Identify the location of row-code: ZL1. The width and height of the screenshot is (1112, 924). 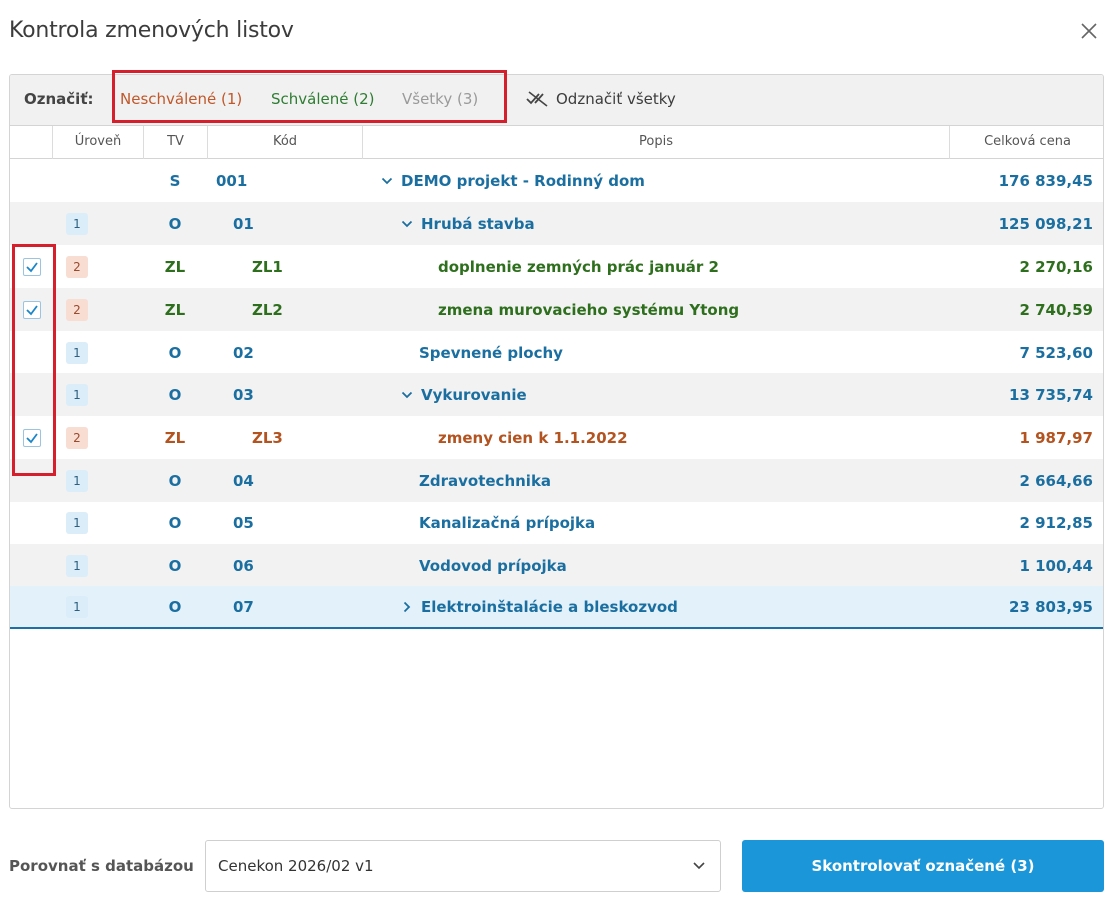
(267, 266).